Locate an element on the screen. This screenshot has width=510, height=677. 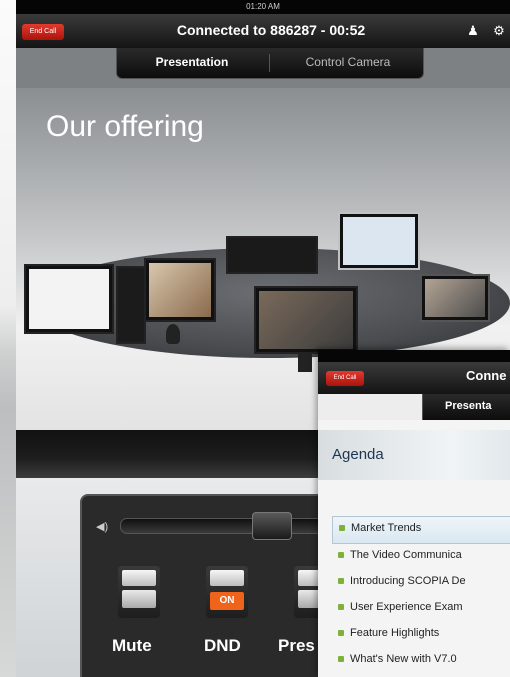
tab-presentation: Presentation is located at coordinates (192, 62).